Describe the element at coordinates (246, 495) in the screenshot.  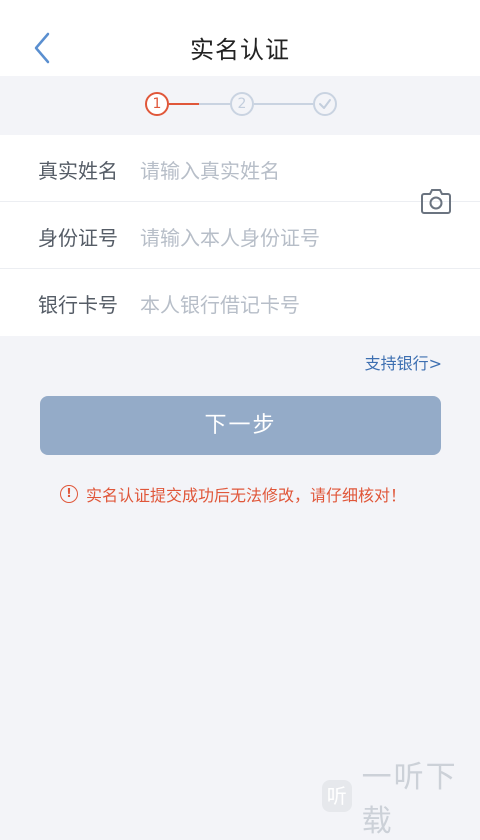
I see `warning-text: 实名认证提交成功后无法修改，请仔细核对！` at that location.